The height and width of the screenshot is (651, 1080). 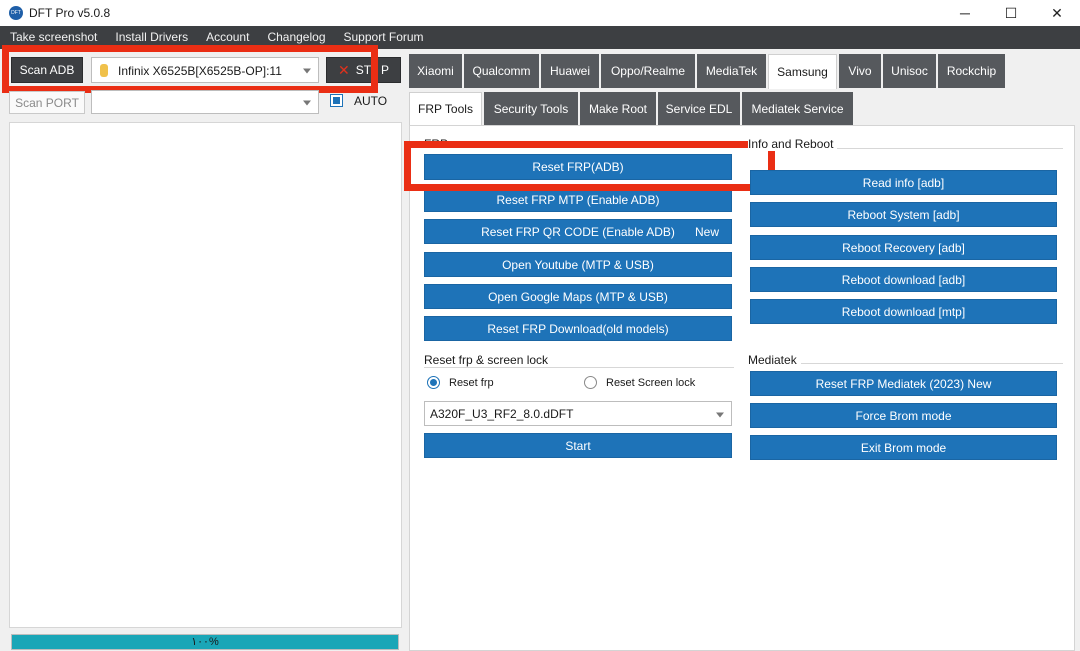 I want to click on radio-reset-frp: Reset frp, so click(x=460, y=382).